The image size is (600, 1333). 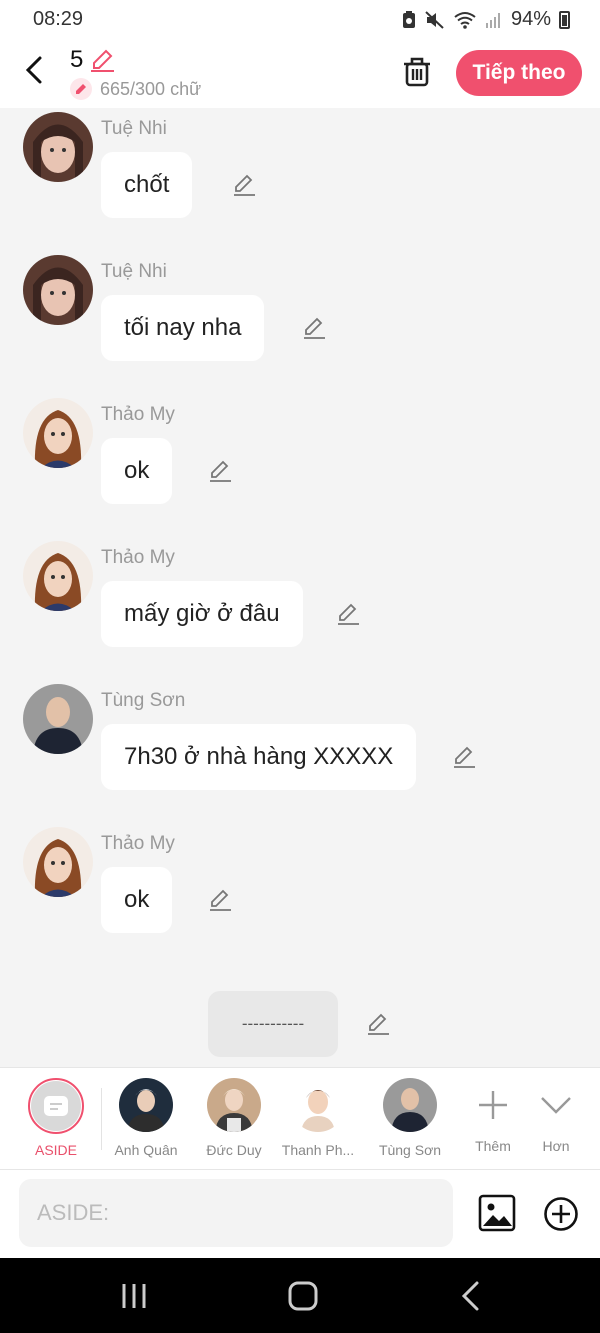 I want to click on message-input: ASIDE:, so click(x=236, y=1213).